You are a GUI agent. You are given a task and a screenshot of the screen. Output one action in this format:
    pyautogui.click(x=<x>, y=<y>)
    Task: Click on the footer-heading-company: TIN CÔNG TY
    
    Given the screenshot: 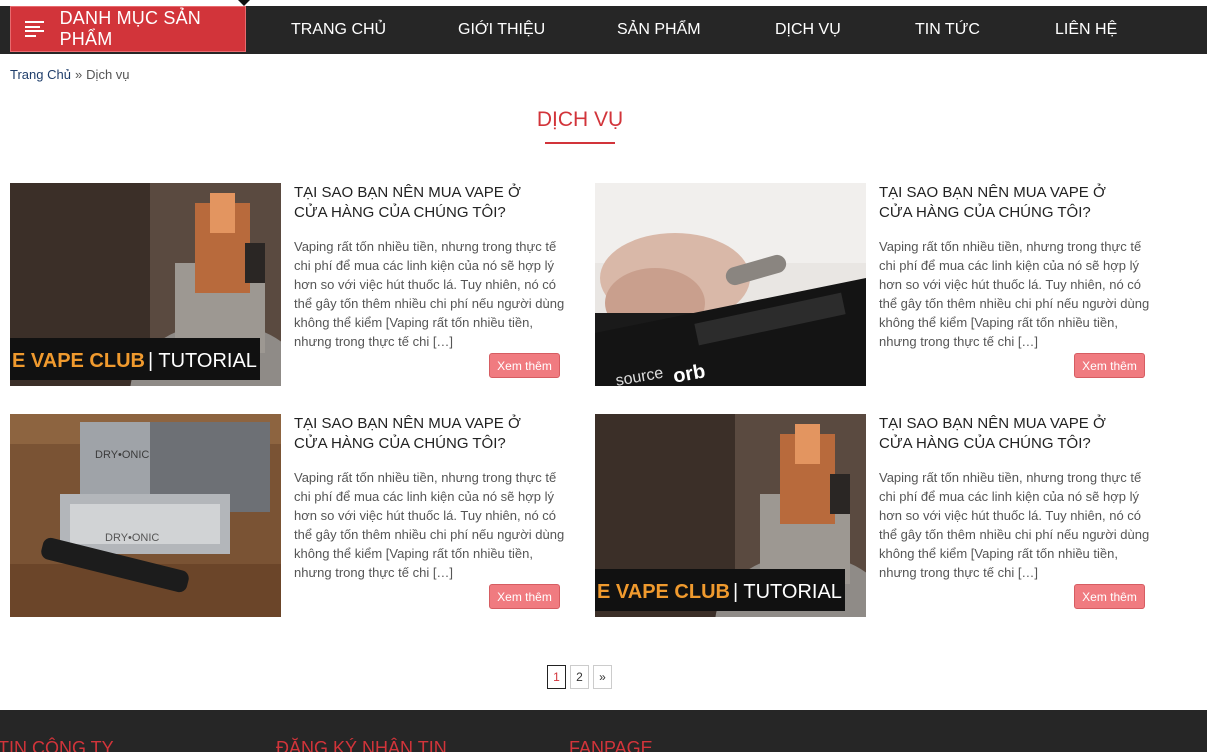 What is the action you would take?
    pyautogui.click(x=57, y=745)
    